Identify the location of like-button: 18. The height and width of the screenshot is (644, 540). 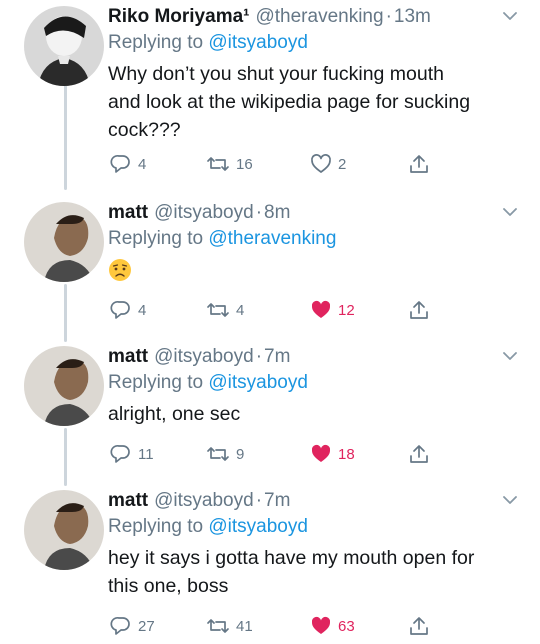
(332, 454).